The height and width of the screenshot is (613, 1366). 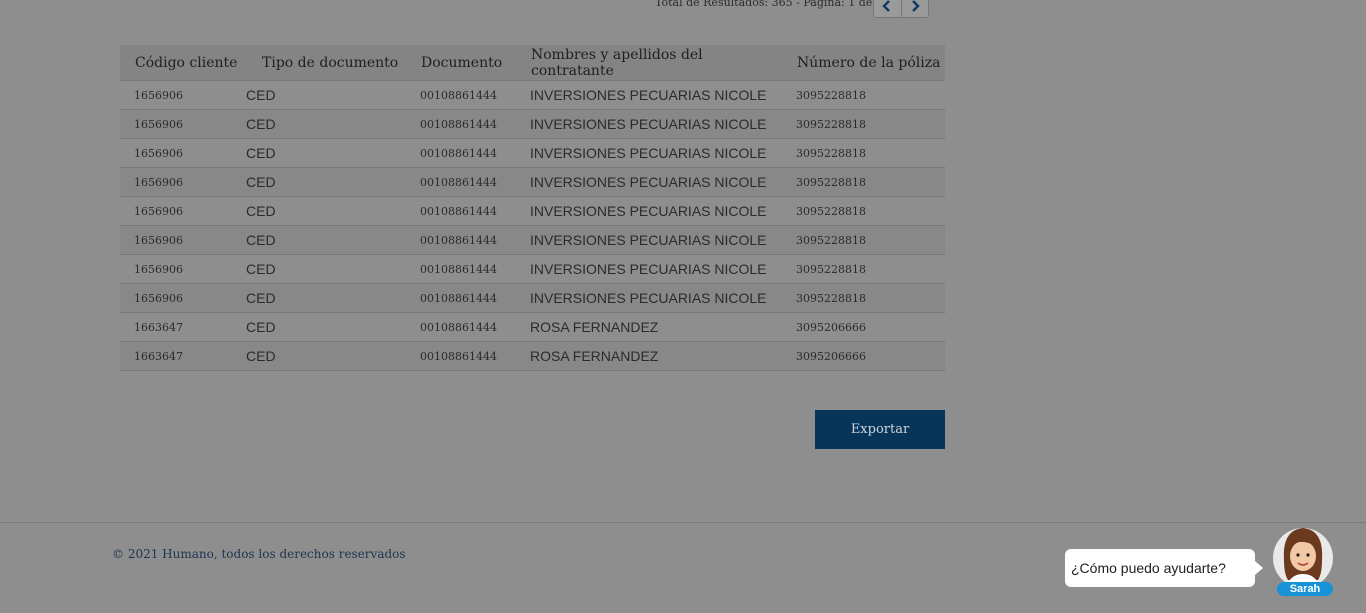 What do you see at coordinates (863, 63) in the screenshot?
I see `header-policy-number: Número de la póliza` at bounding box center [863, 63].